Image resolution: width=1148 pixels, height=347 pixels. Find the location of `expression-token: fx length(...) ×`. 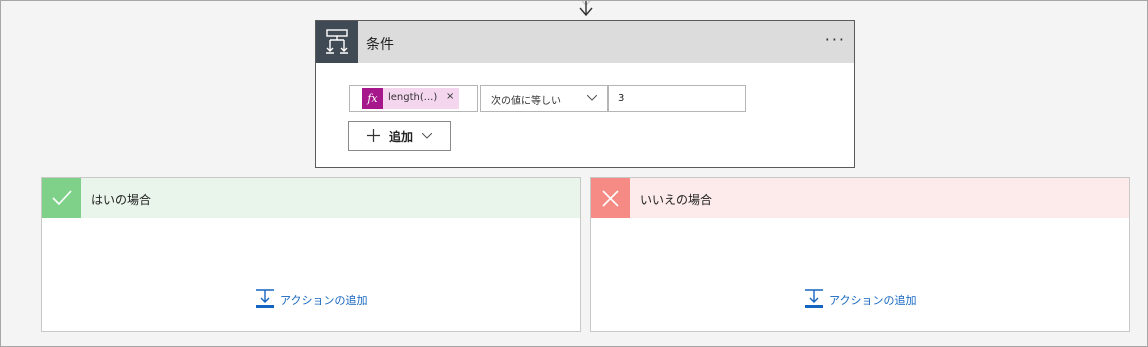

expression-token: fx length(...) × is located at coordinates (410, 98).